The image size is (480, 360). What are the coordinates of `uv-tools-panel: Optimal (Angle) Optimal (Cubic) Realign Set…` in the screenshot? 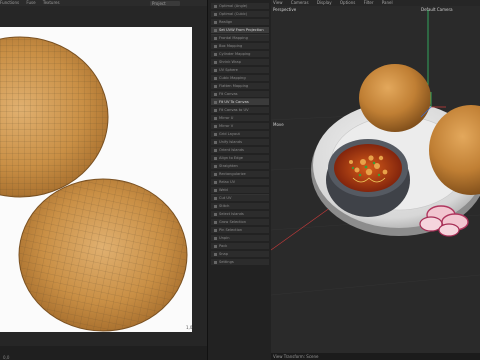 It's located at (239, 180).